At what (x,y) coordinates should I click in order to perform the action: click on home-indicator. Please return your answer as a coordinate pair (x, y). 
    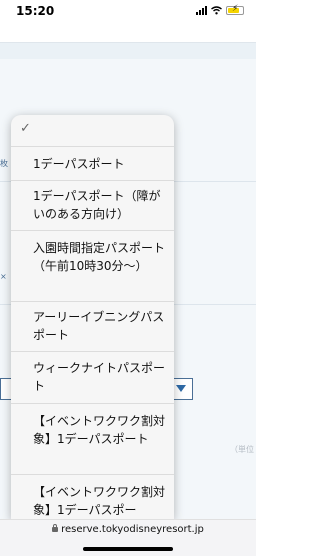
    Looking at the image, I should click on (128, 549).